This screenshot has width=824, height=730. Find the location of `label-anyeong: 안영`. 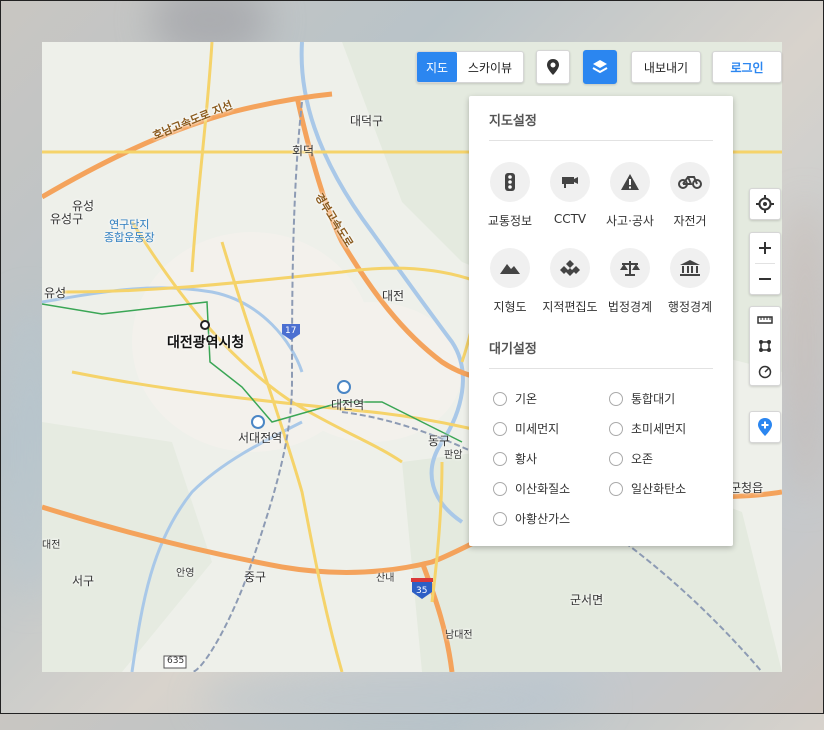

label-anyeong: 안영 is located at coordinates (185, 573).